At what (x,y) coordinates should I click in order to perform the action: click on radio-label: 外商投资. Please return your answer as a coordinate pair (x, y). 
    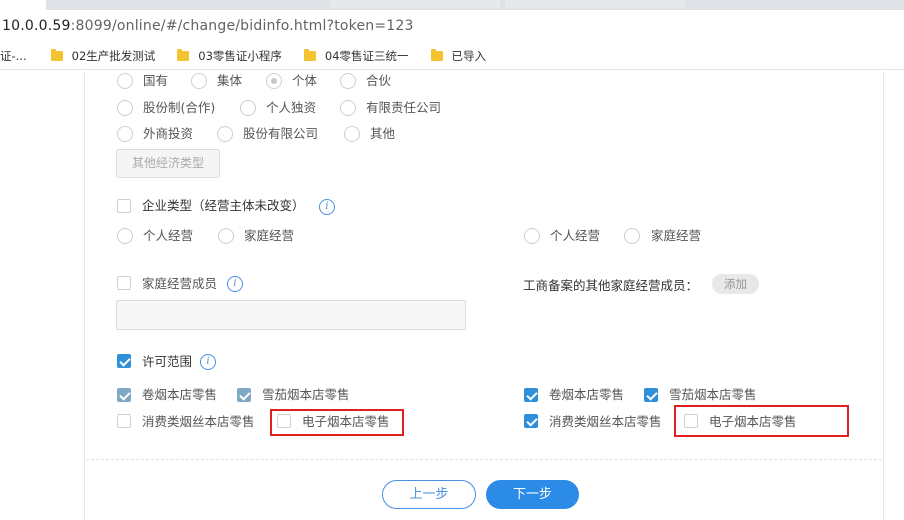
    Looking at the image, I should click on (168, 133).